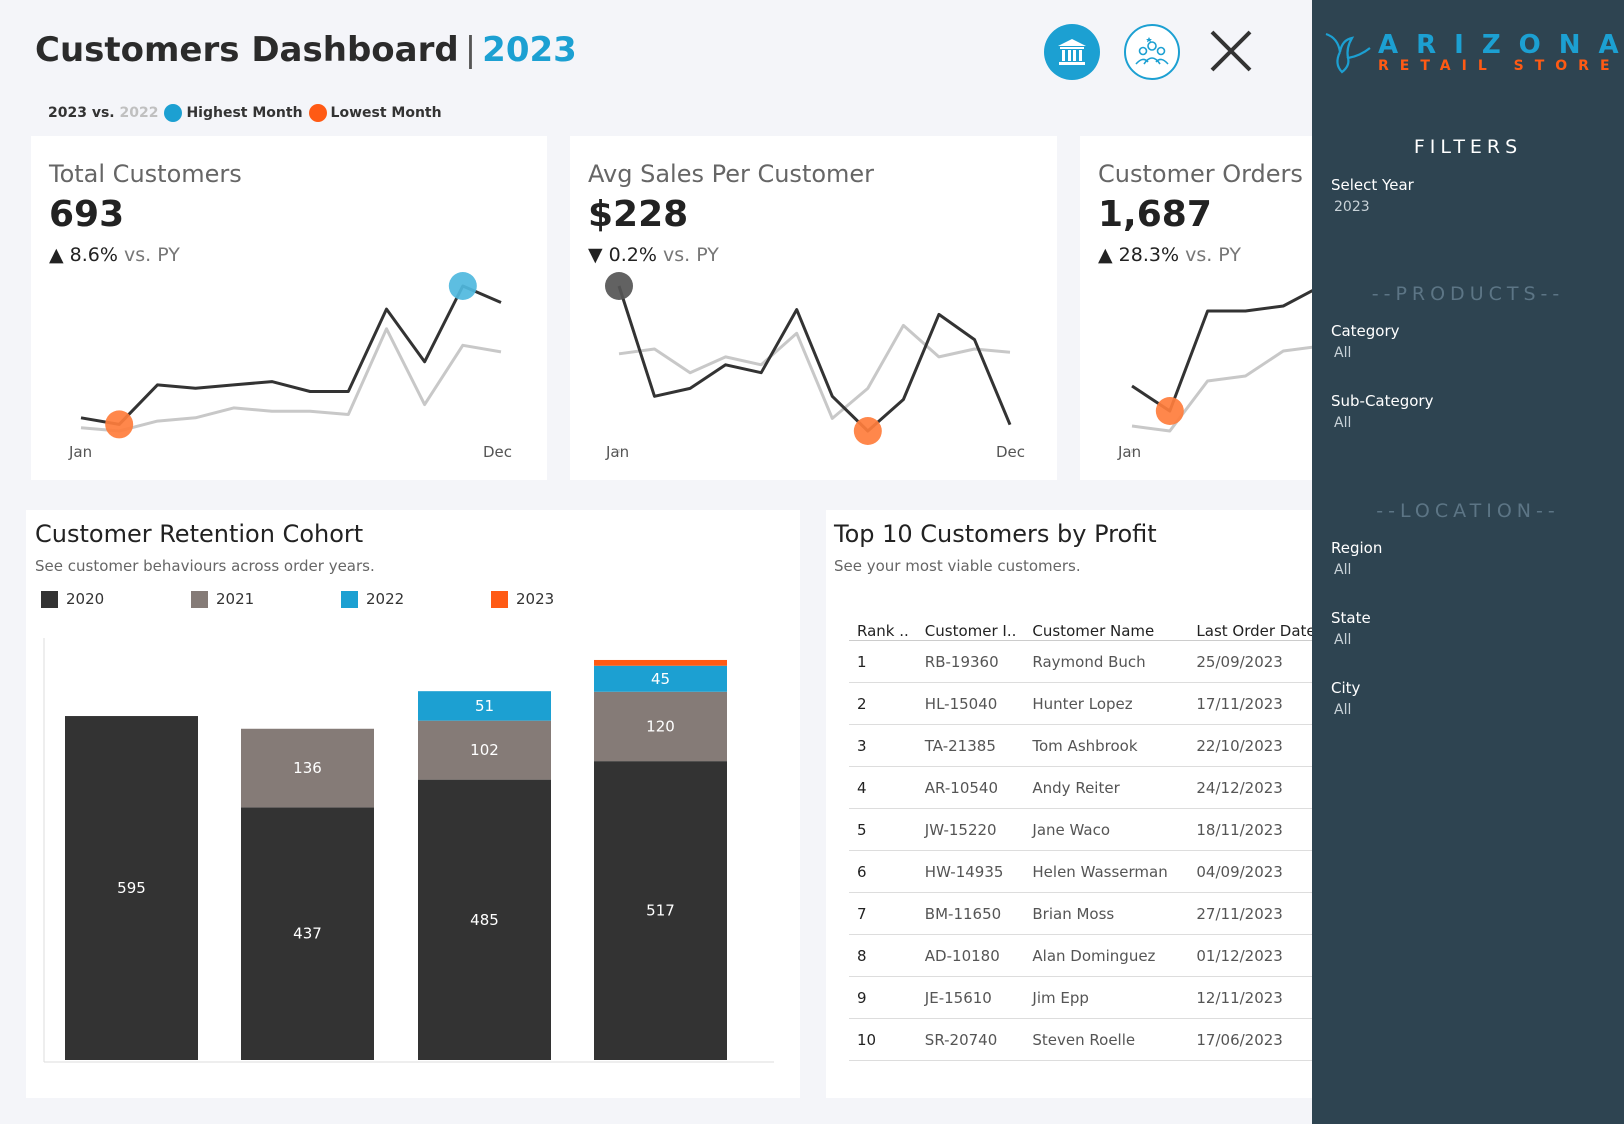  I want to click on table-row: 1 RB-19360 Raymond Buch 25/09/2023, so click(1080, 661).